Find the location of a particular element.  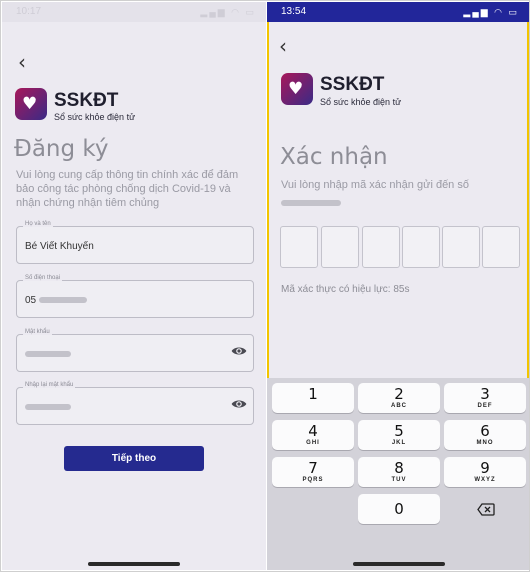

key-0: 0 is located at coordinates (399, 509).